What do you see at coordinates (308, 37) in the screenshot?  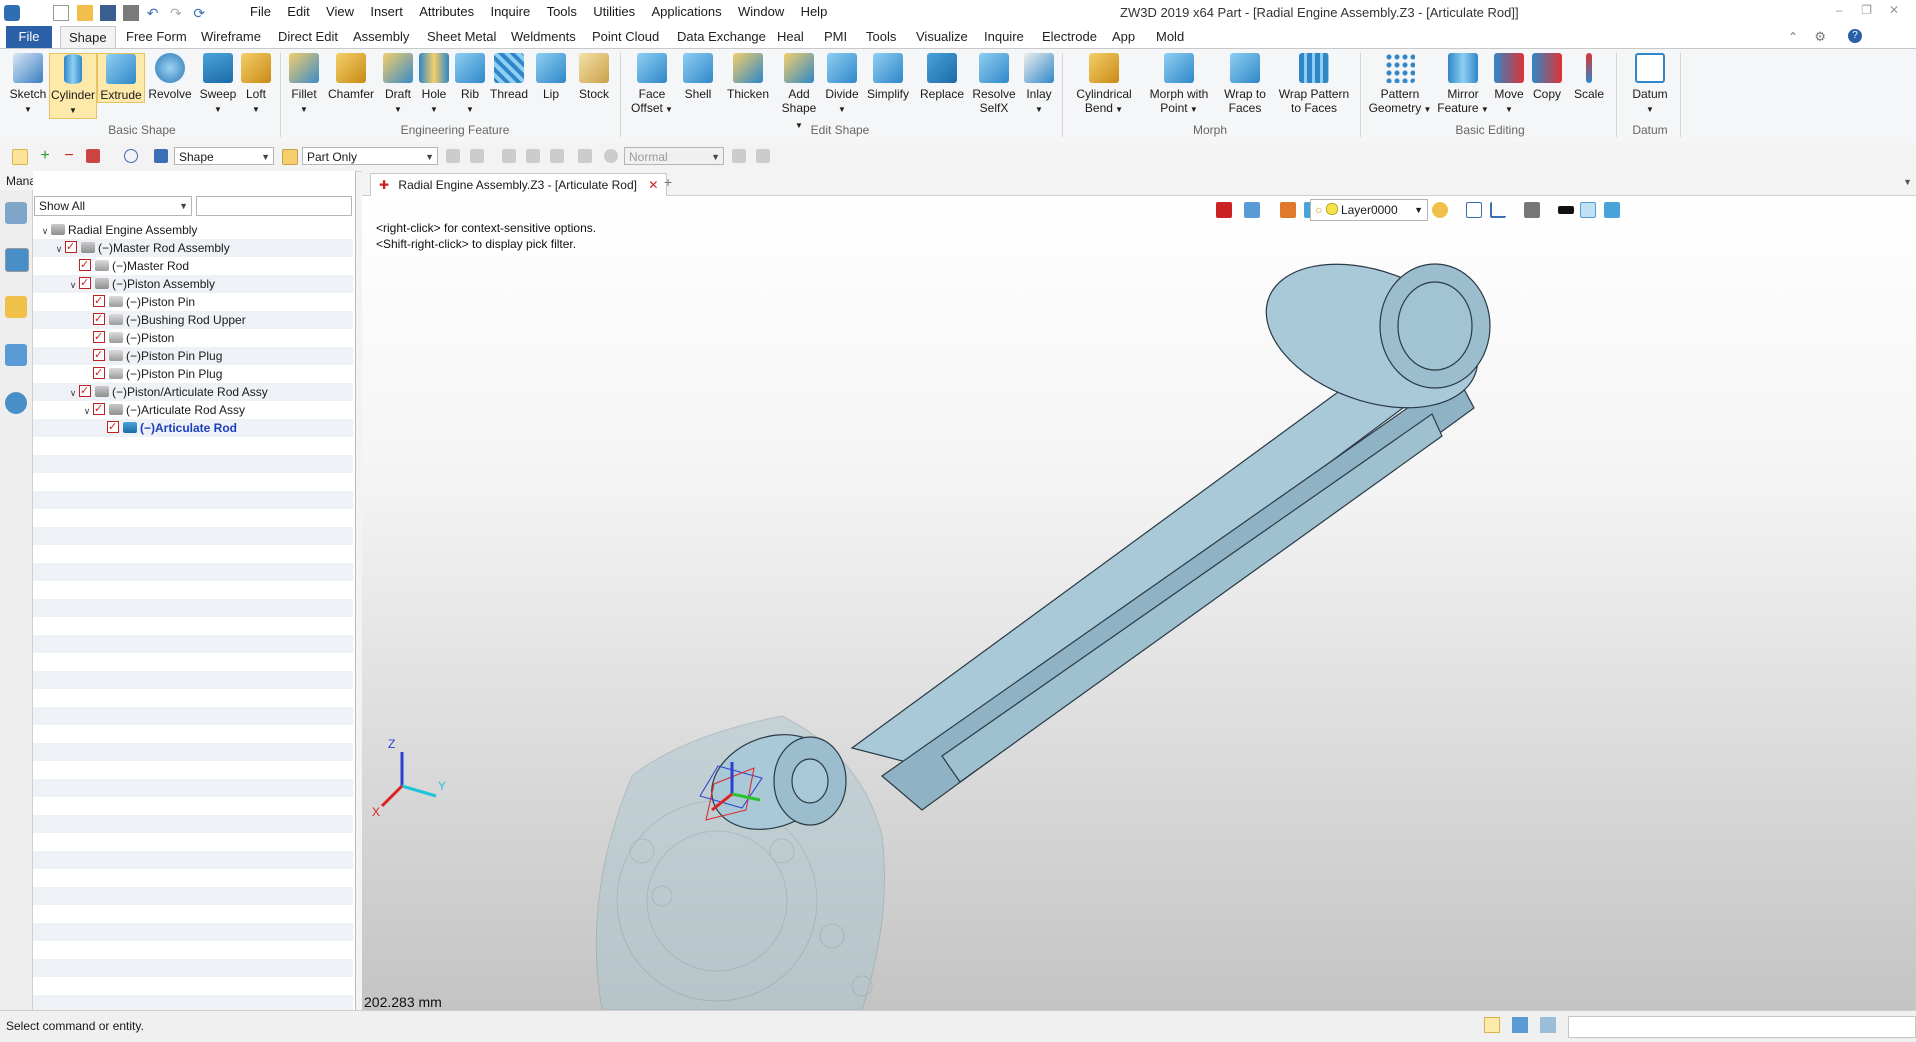 I see `tab-direct-edit: Direct Edit` at bounding box center [308, 37].